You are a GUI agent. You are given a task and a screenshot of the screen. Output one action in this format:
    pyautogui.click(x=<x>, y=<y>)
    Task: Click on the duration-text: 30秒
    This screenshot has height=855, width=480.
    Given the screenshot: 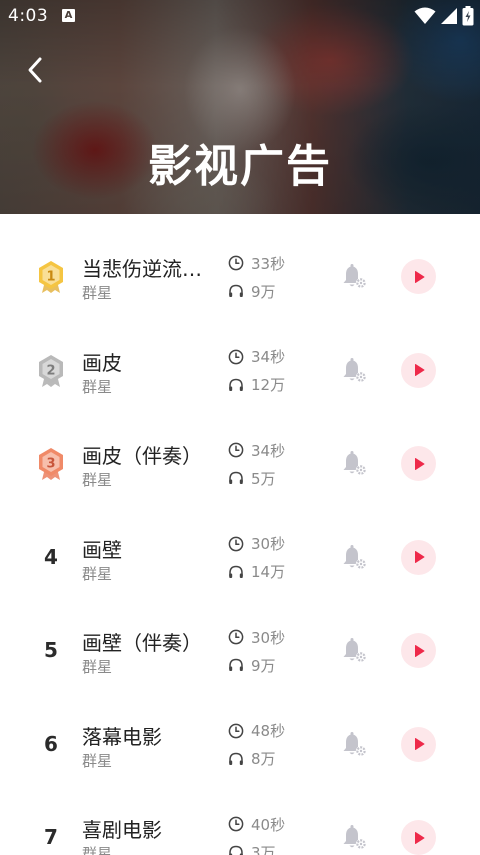 What is the action you would take?
    pyautogui.click(x=268, y=637)
    